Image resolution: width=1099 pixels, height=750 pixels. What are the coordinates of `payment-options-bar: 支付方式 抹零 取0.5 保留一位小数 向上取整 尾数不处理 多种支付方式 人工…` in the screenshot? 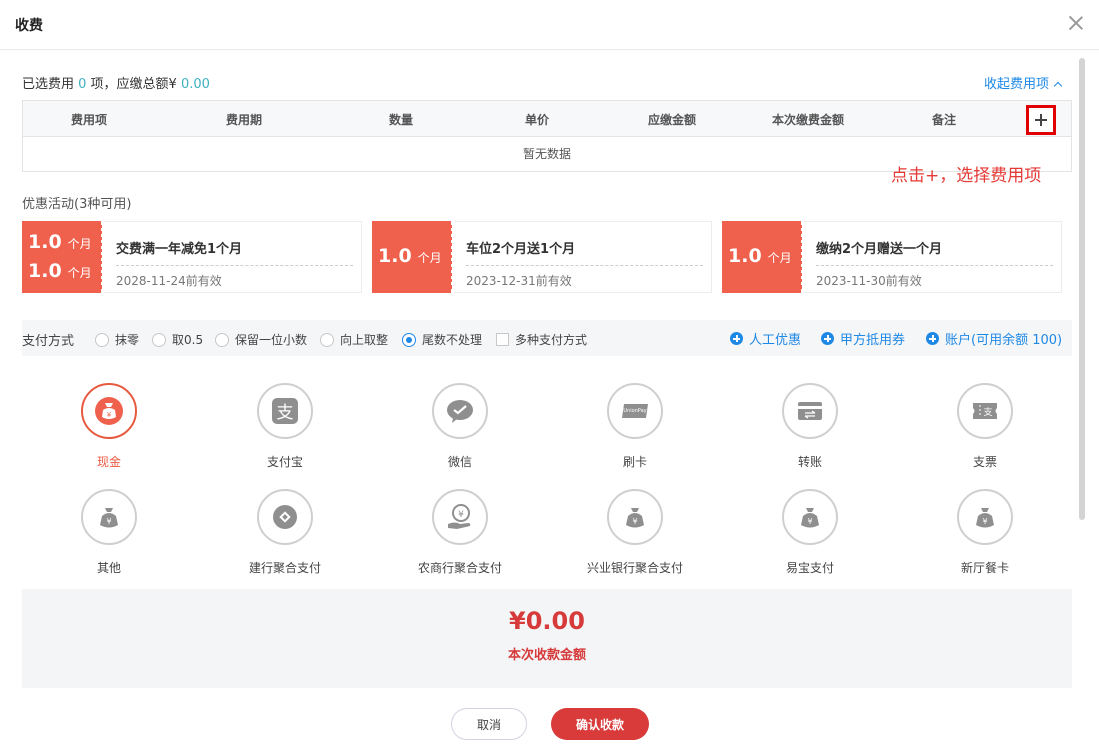 It's located at (547, 338).